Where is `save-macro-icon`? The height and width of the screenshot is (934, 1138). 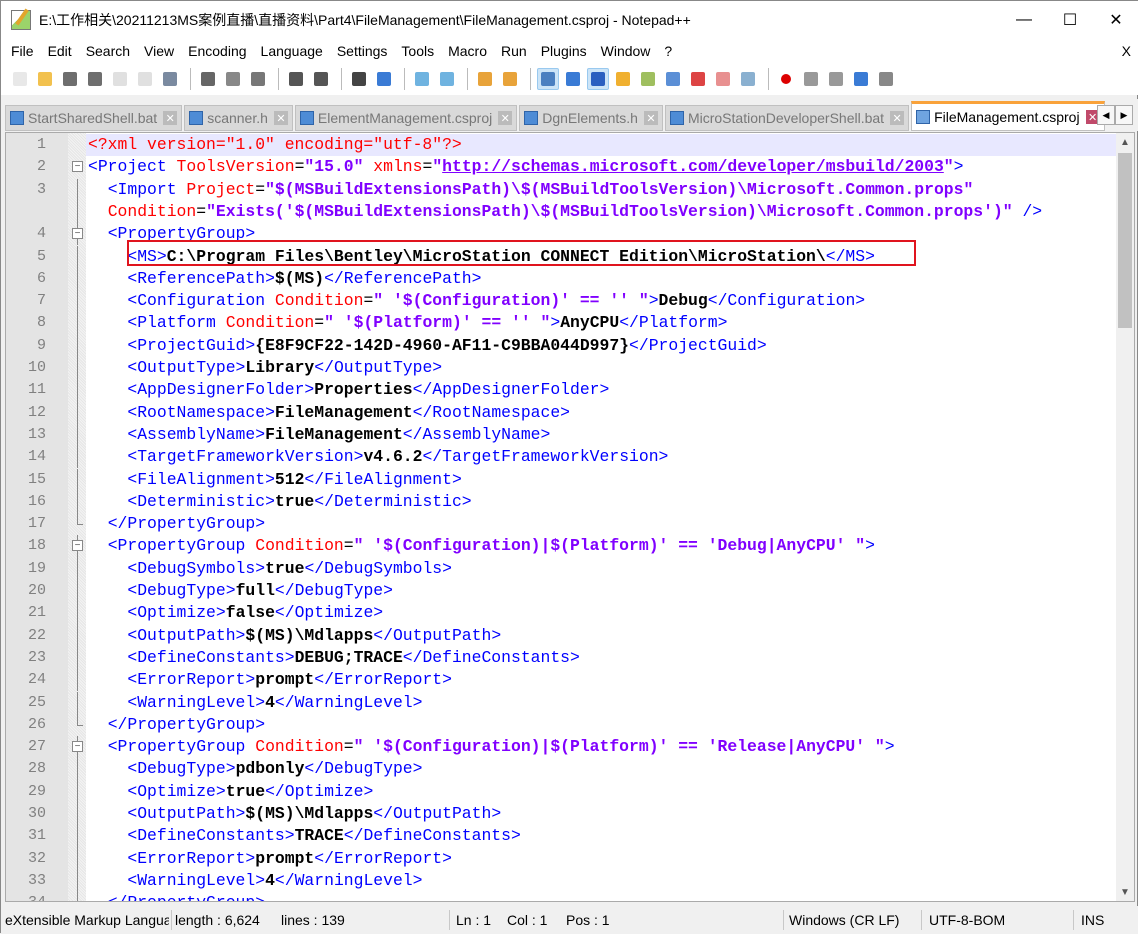
save-macro-icon is located at coordinates (886, 79).